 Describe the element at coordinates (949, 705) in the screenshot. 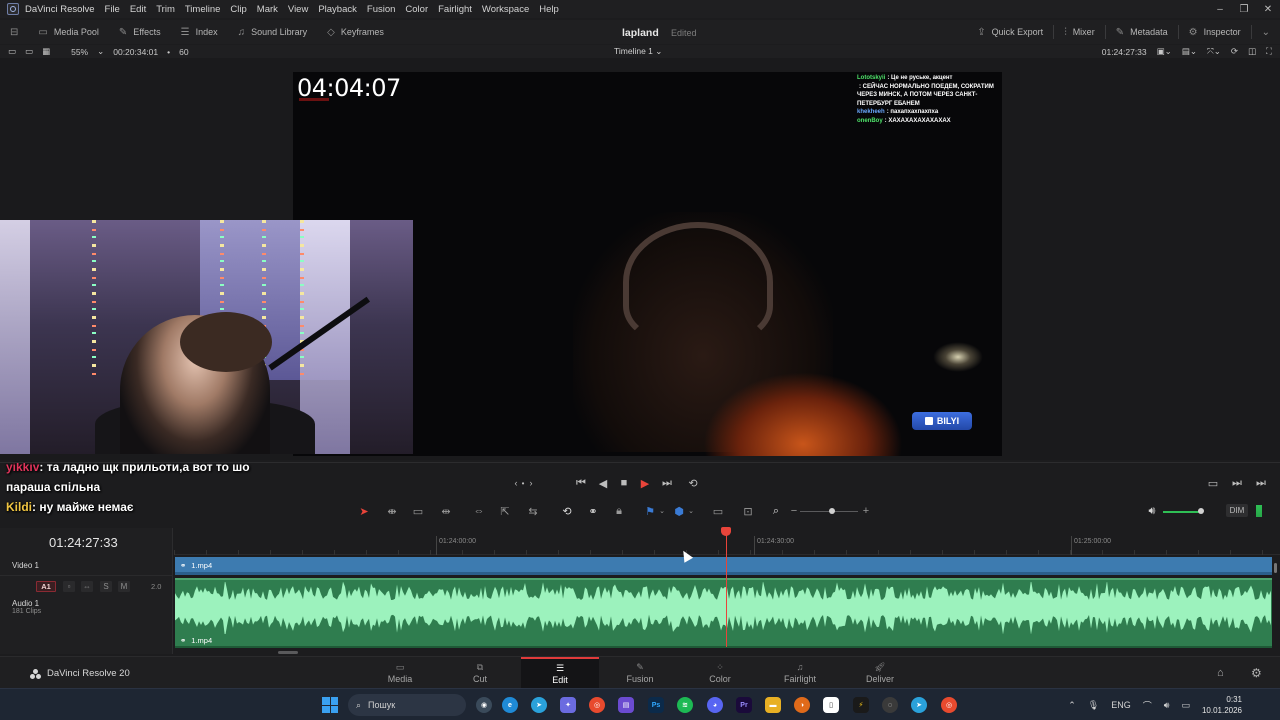

I see `chrome-icon: ◎` at that location.